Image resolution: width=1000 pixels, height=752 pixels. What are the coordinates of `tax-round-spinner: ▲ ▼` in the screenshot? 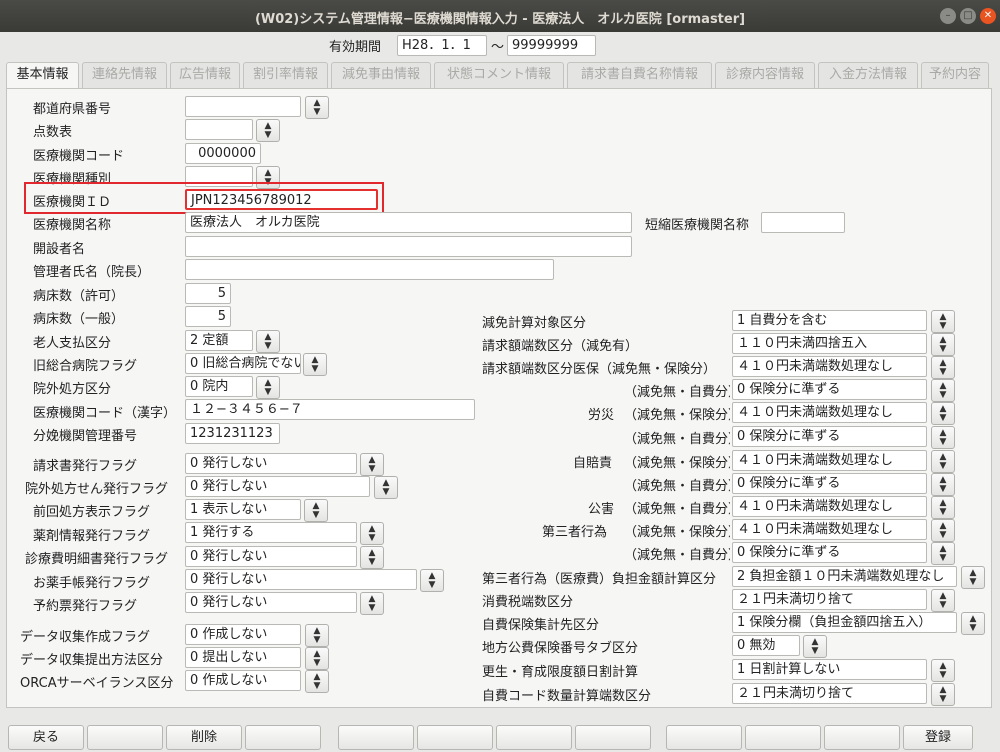 It's located at (943, 600).